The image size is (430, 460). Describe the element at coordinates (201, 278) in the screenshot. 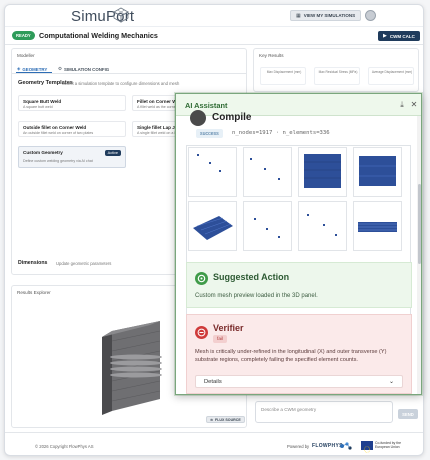

I see `target-icon` at that location.